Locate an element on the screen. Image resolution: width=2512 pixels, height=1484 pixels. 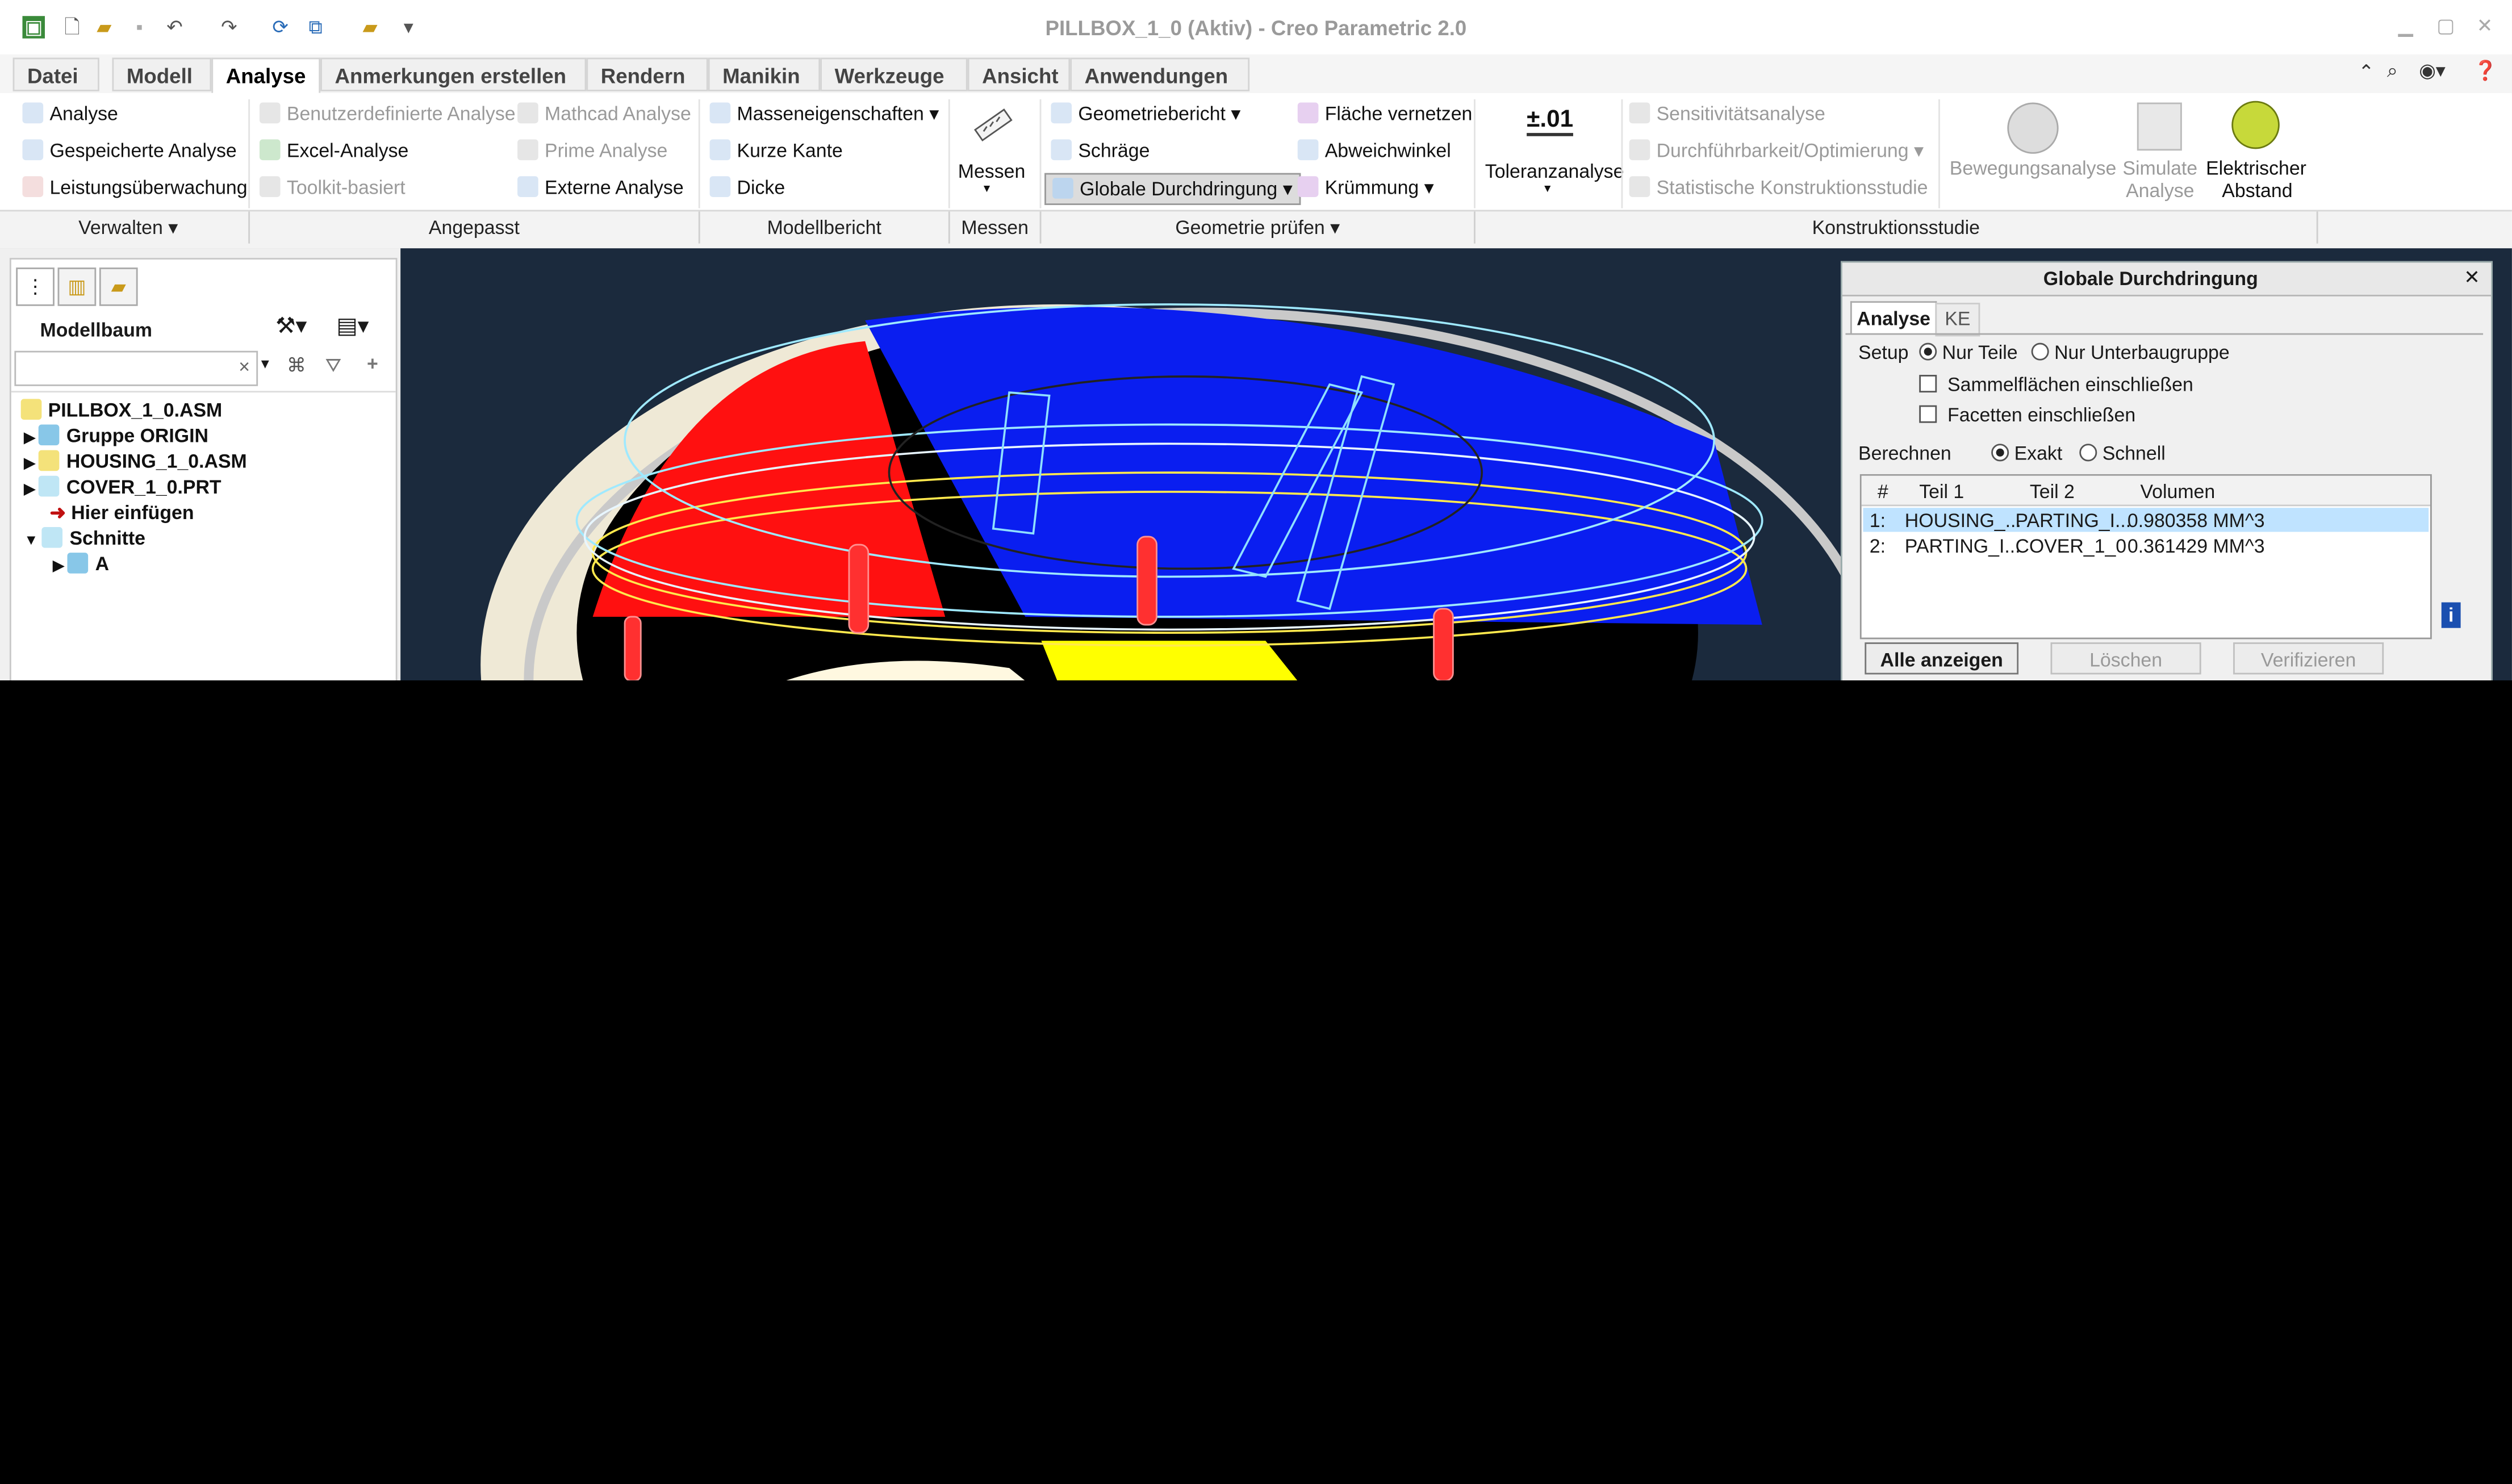
info-icon: i is located at coordinates (2451, 615).